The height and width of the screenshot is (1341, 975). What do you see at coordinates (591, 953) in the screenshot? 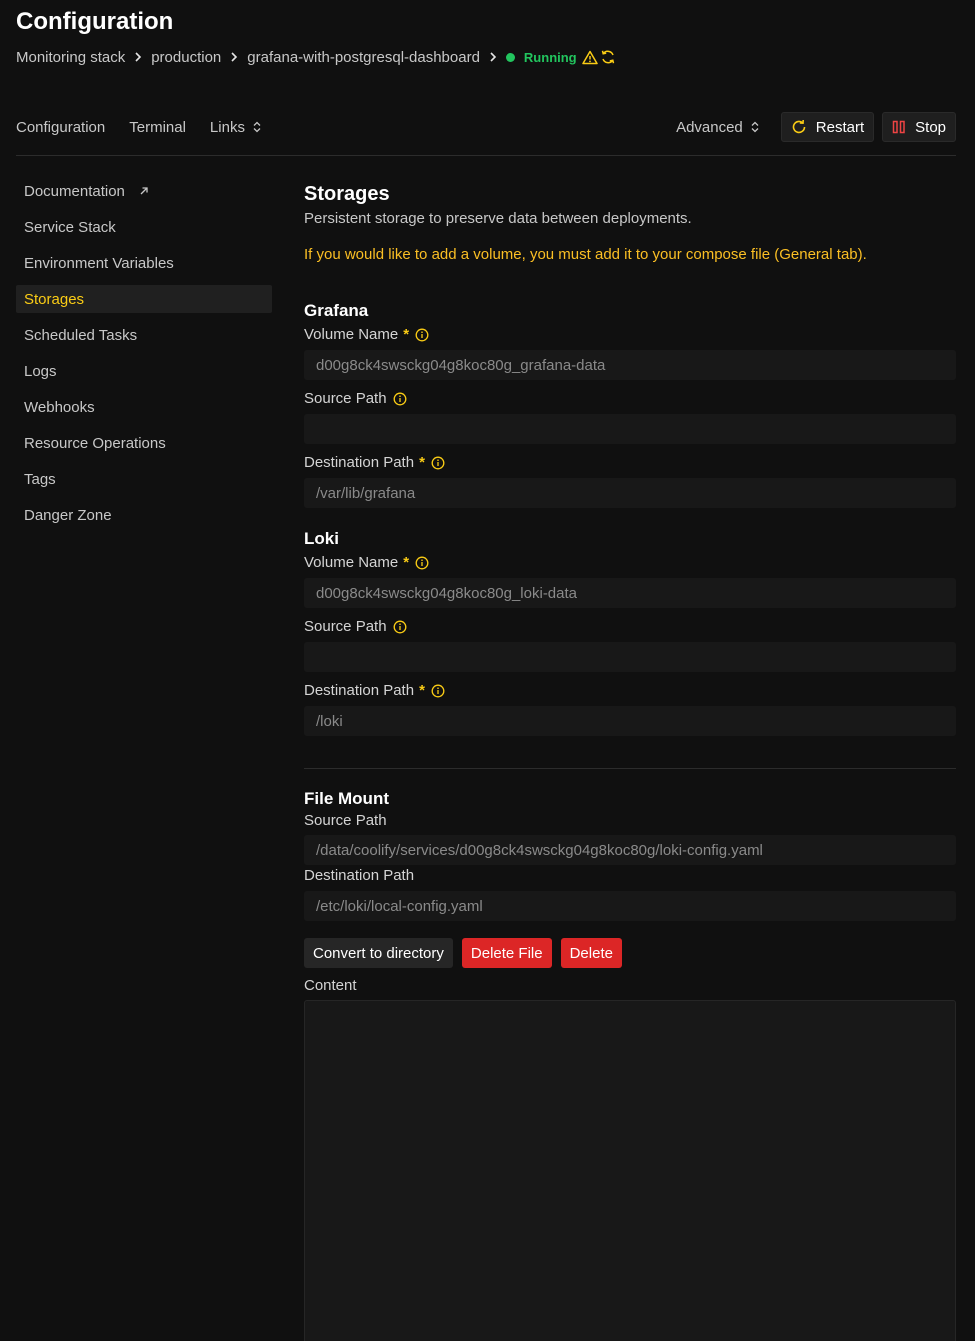
I see `delete-button: Delete` at bounding box center [591, 953].